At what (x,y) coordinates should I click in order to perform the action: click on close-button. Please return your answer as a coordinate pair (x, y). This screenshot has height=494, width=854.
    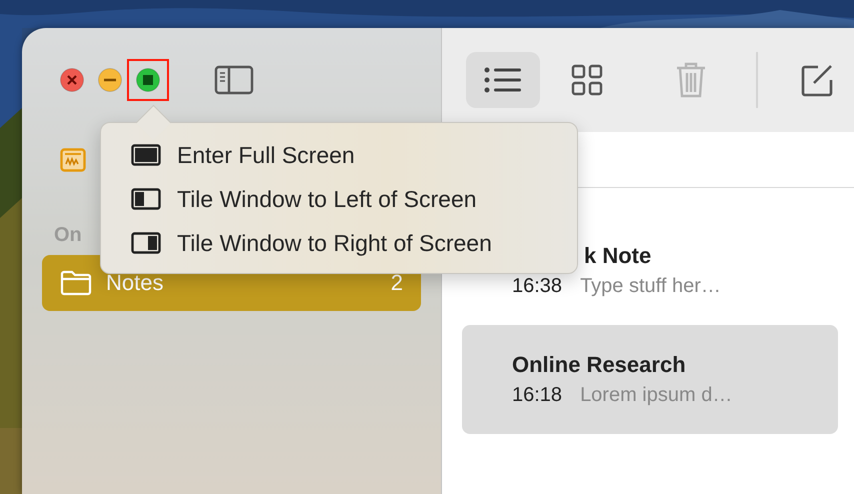
    Looking at the image, I should click on (72, 80).